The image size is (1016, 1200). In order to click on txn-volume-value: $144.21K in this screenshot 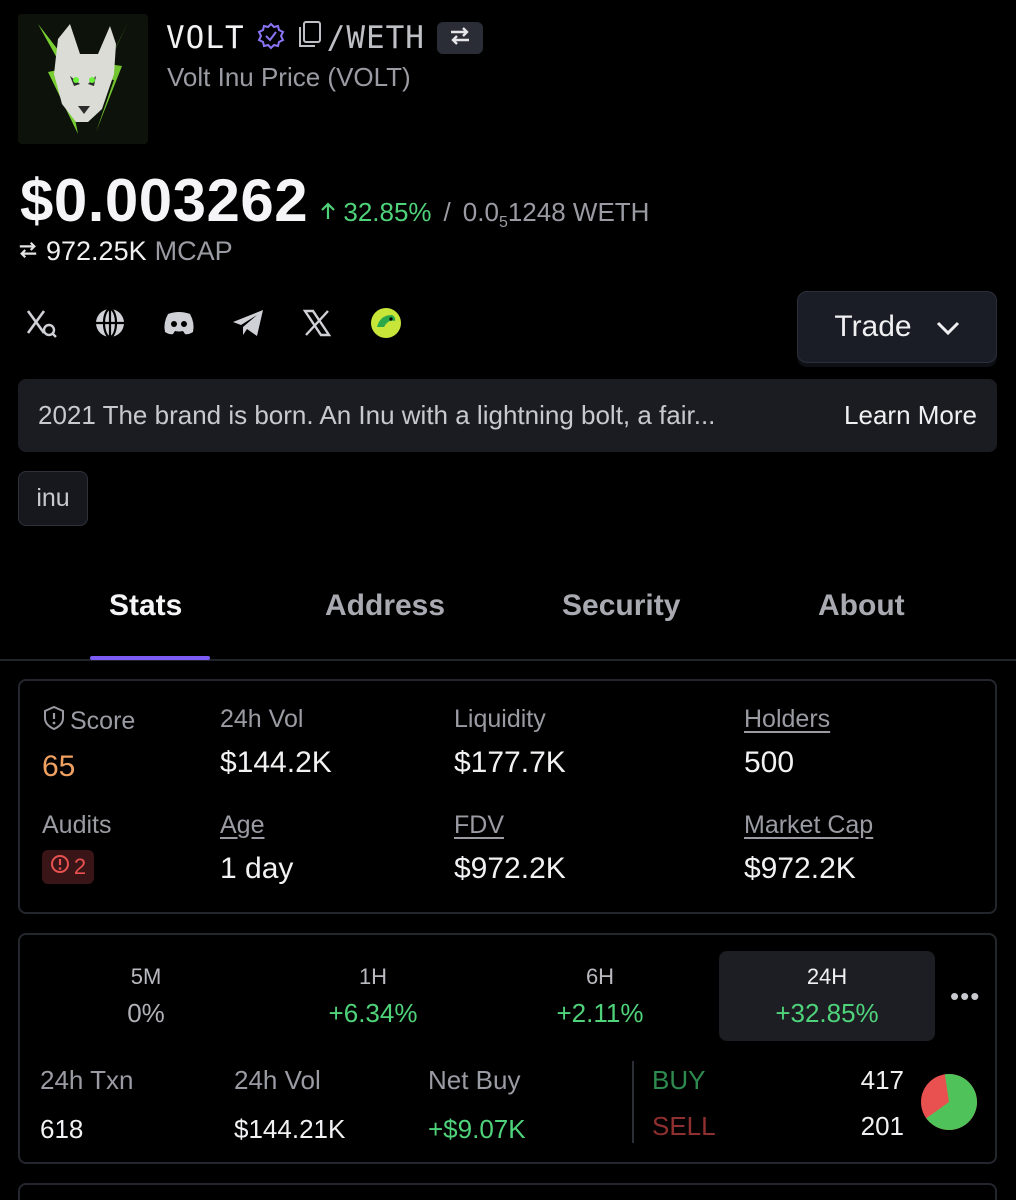, I will do `click(290, 1129)`.